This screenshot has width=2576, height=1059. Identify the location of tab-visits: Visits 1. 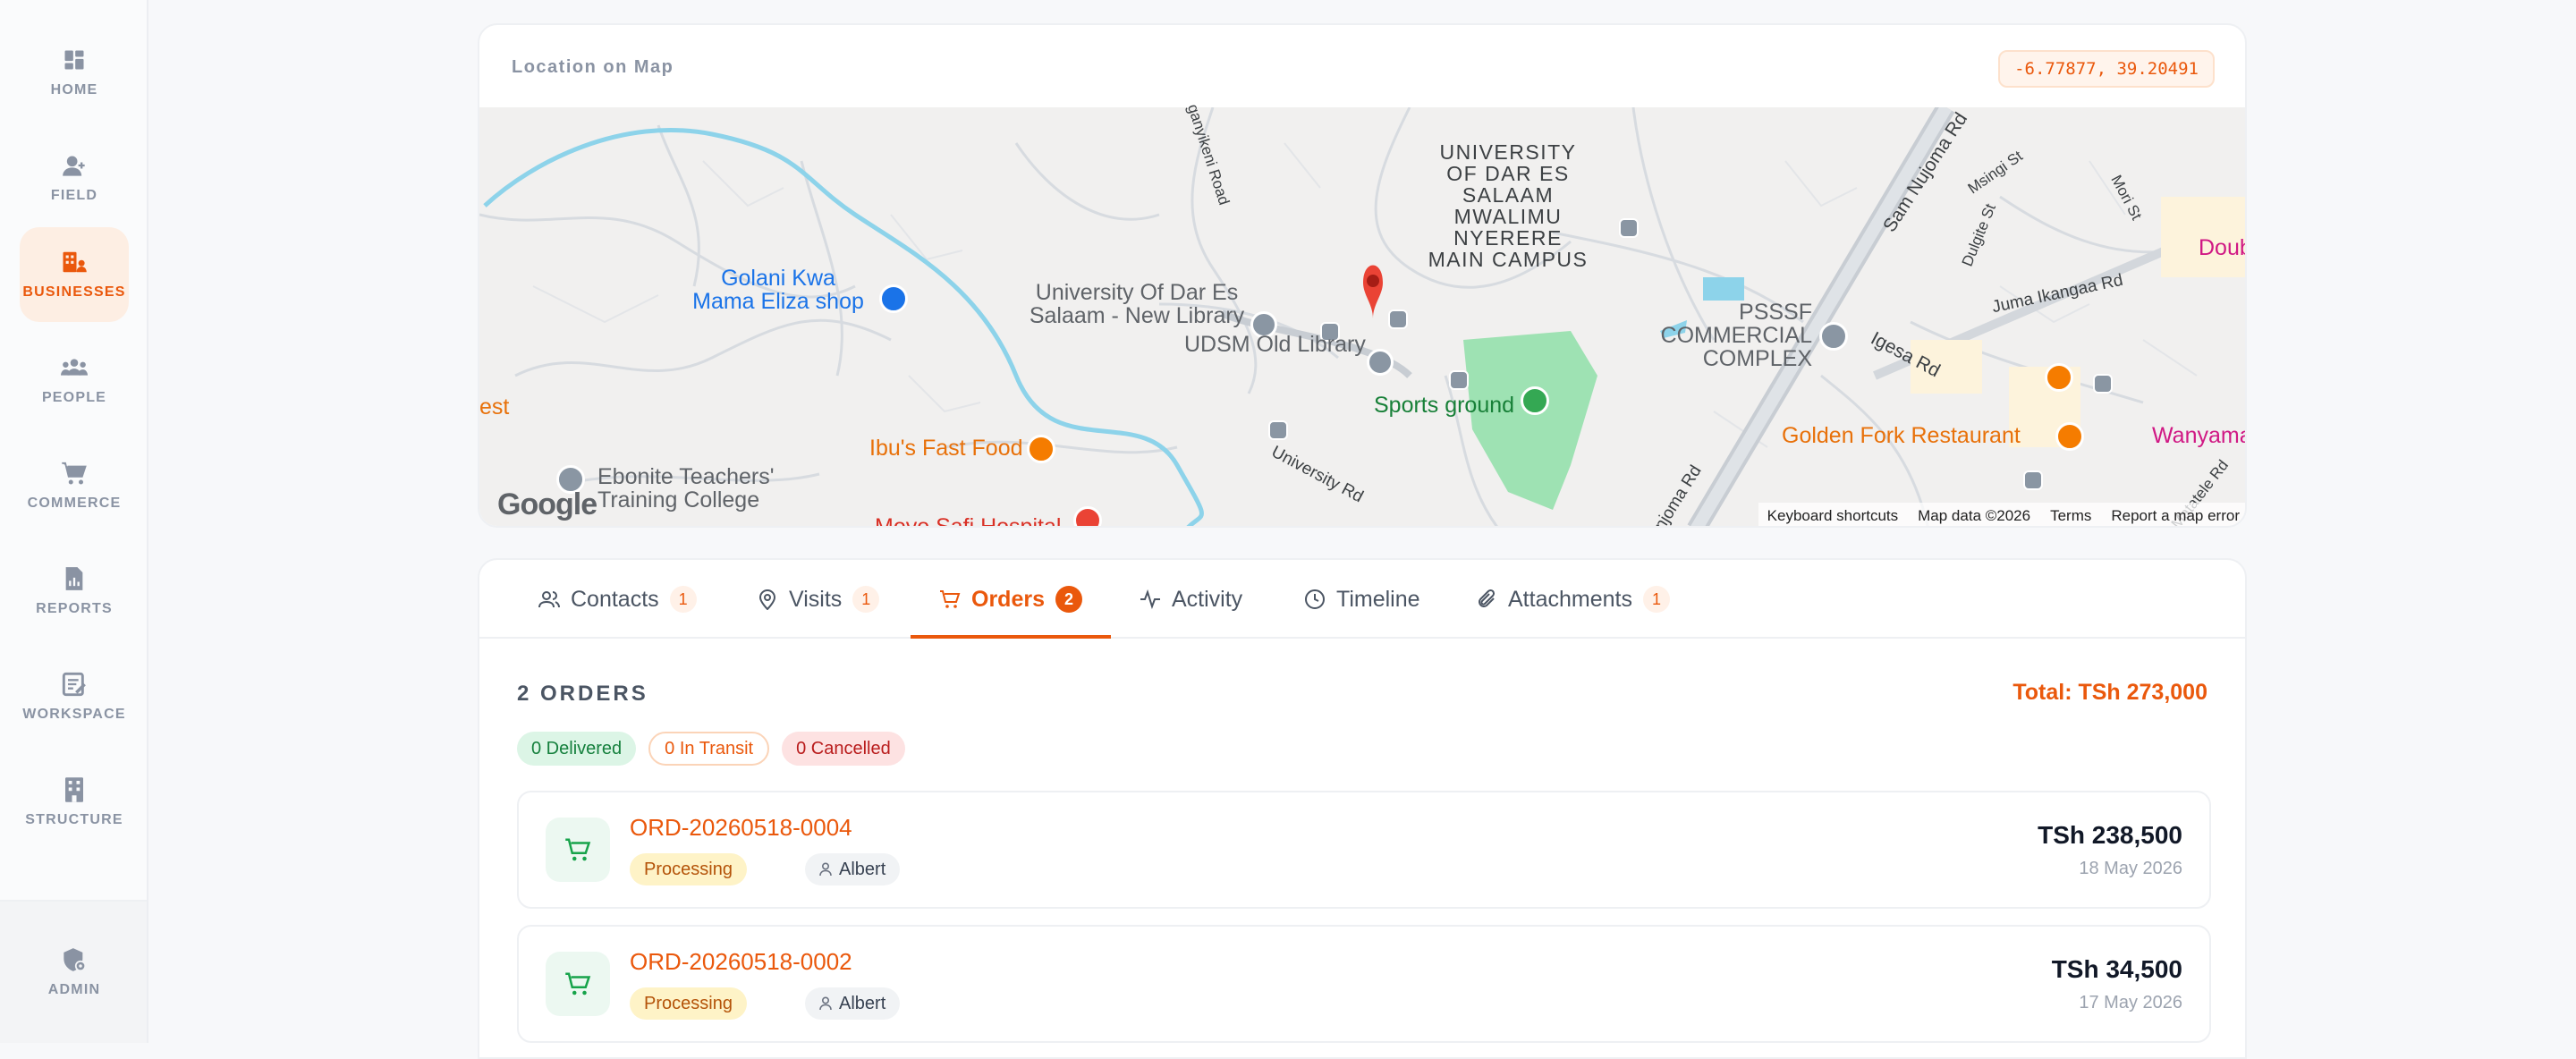
(818, 599).